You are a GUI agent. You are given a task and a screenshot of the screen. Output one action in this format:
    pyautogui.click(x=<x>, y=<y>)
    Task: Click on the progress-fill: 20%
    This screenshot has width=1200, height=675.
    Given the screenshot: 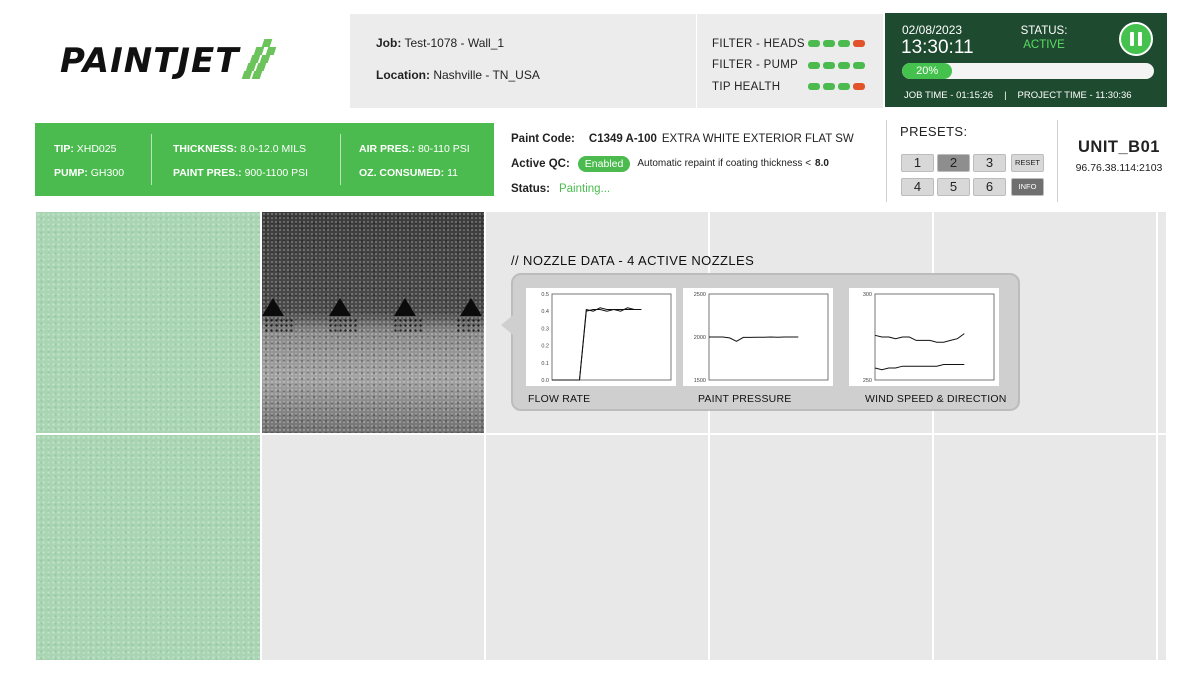 What is the action you would take?
    pyautogui.click(x=927, y=71)
    